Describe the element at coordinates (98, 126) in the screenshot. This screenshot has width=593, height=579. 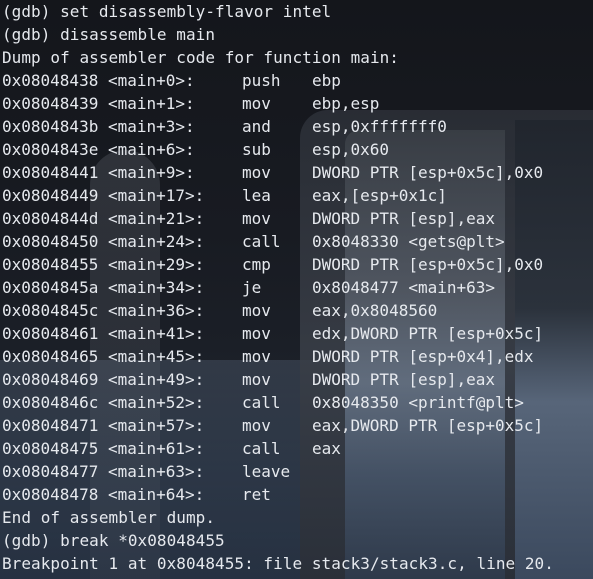
I see `asm-address: 0x0804843b <main+3>:` at that location.